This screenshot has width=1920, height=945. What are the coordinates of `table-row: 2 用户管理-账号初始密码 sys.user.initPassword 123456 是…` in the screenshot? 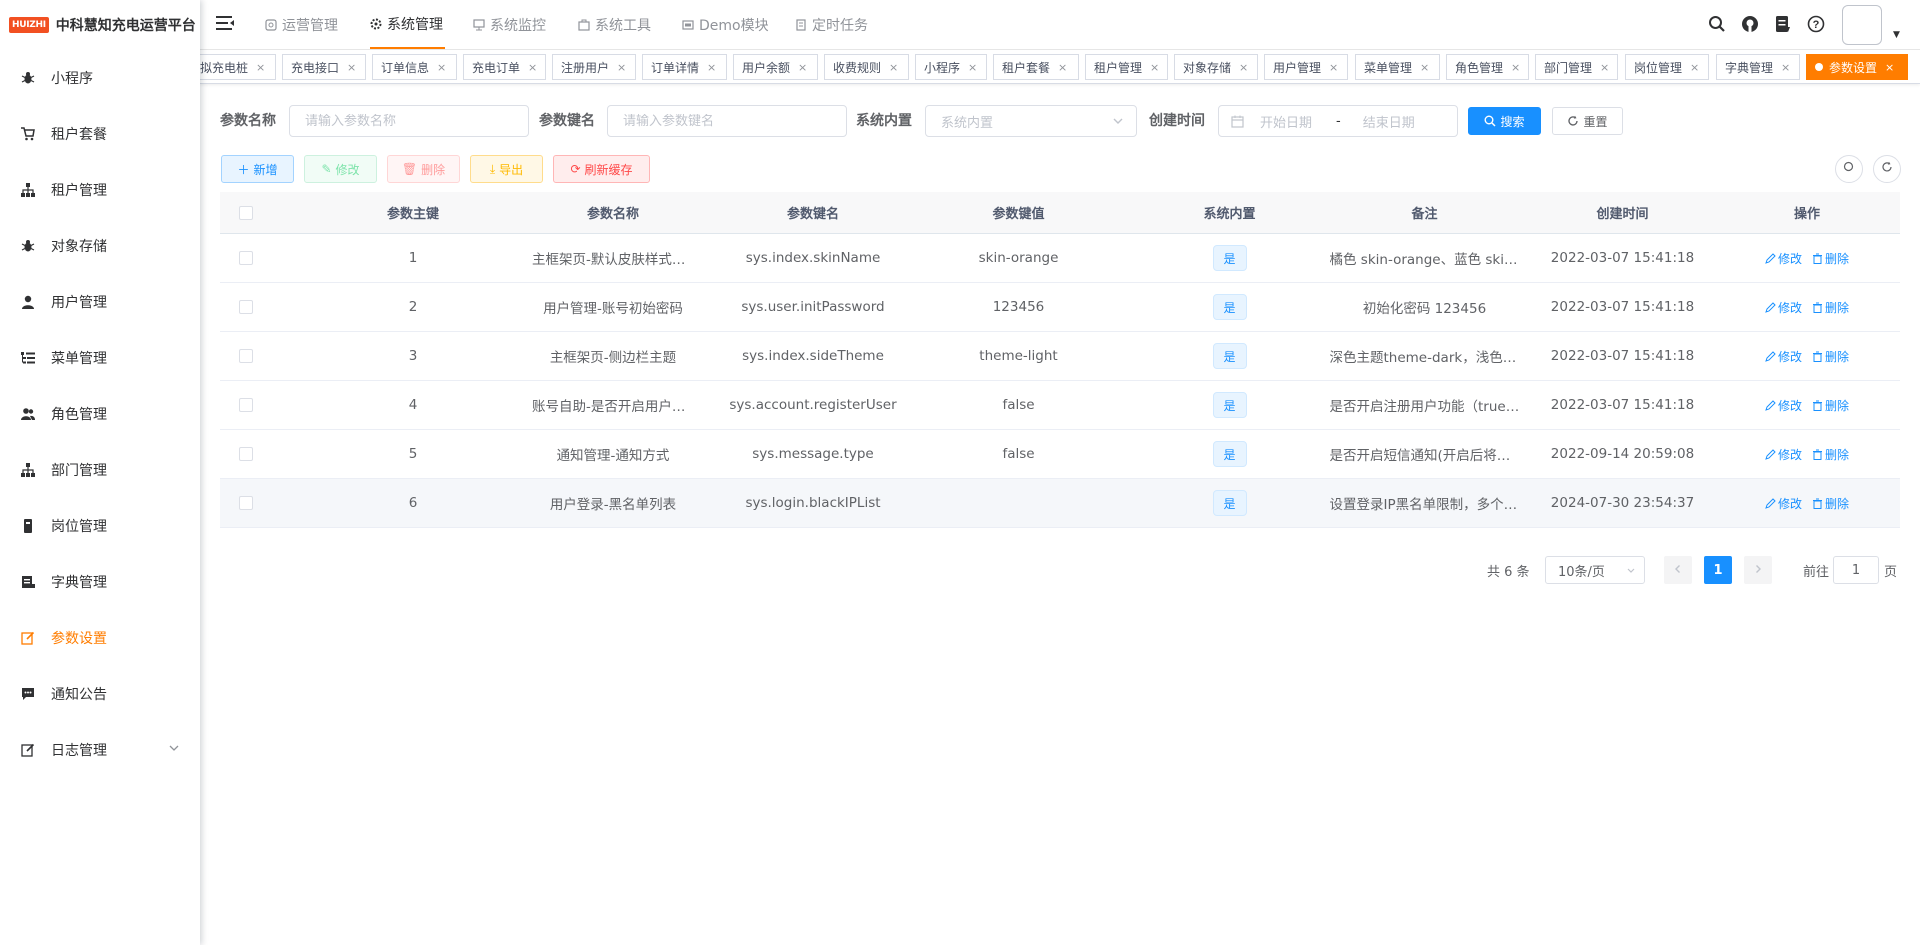 It's located at (1060, 307).